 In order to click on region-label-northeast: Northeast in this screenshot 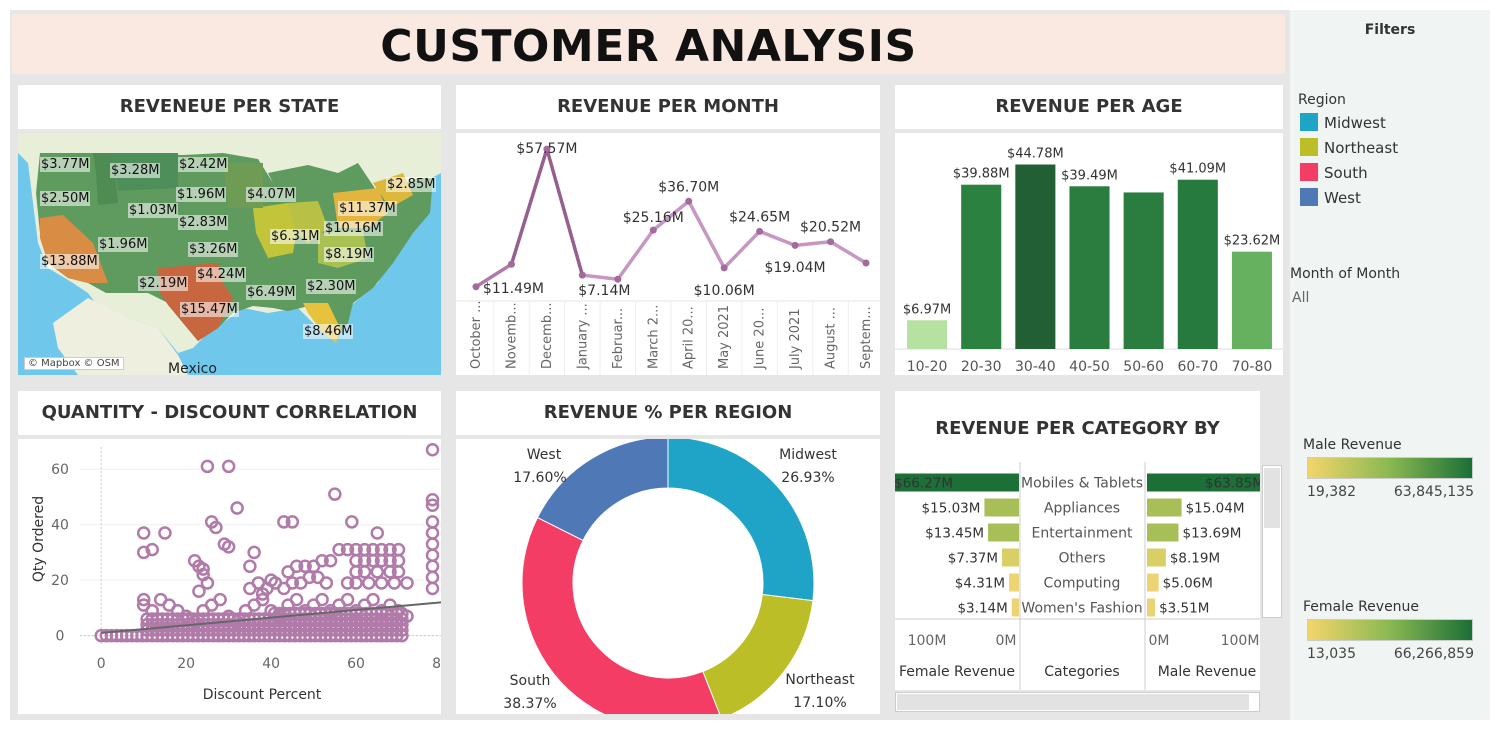, I will do `click(1361, 148)`.